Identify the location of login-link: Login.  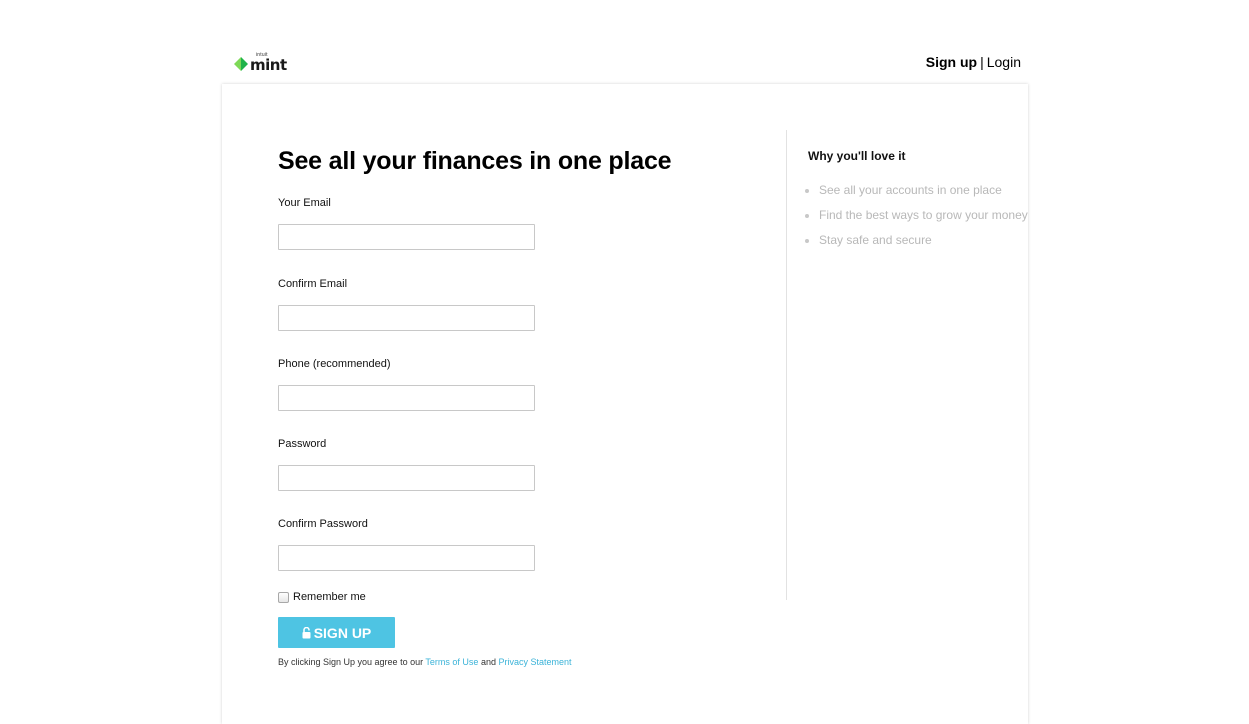
(1004, 62).